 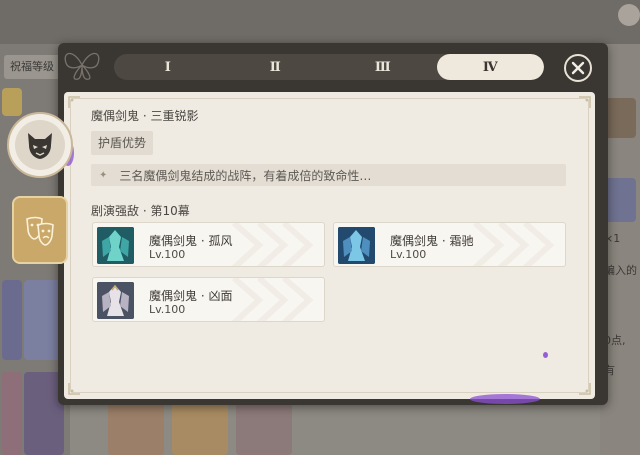 I want to click on enemy-card: 魔偶剑鬼 · 孤风 Lv.100, so click(x=208, y=244).